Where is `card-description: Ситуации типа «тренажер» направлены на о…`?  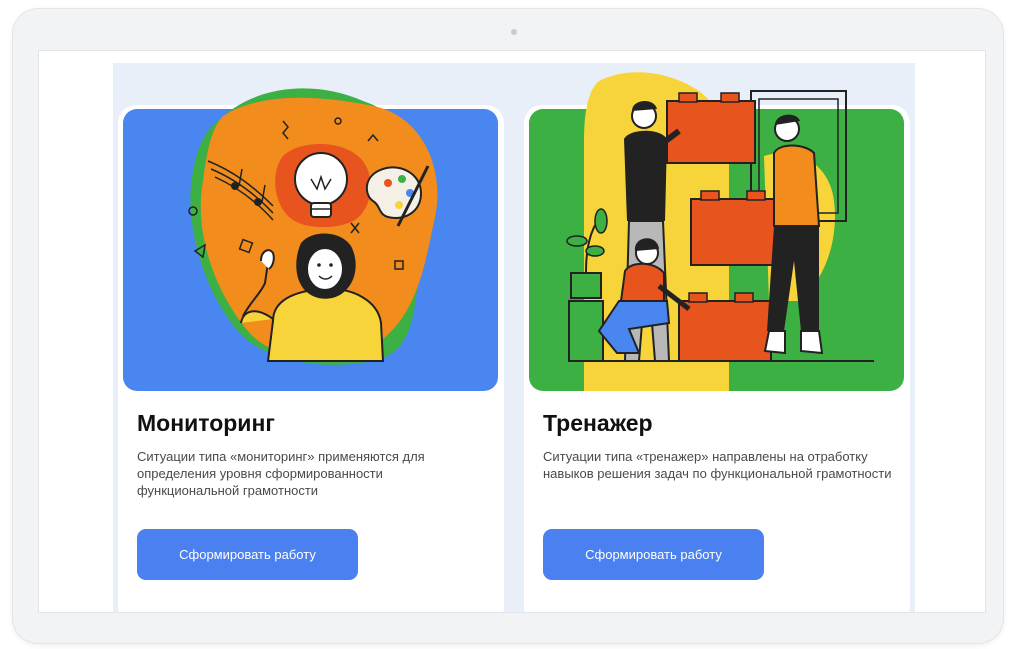
card-description: Ситуации типа «тренажер» направлены на о… is located at coordinates (717, 465).